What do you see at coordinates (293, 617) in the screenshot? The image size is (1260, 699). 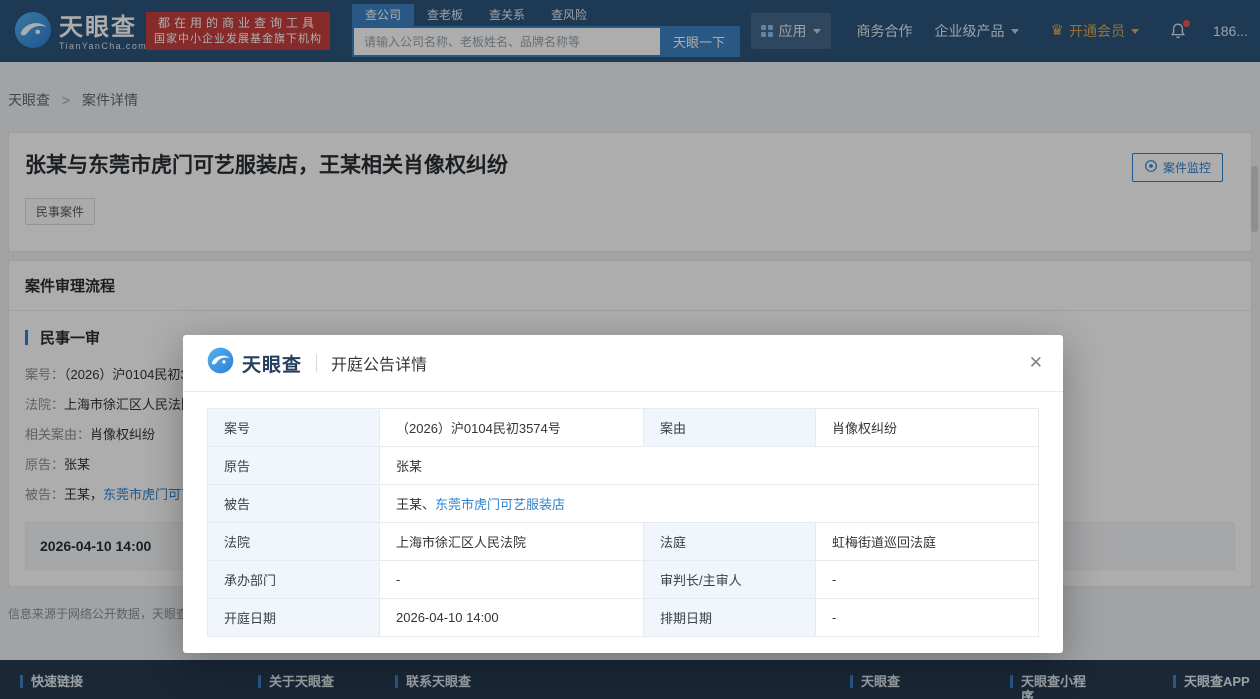 I see `cell-hearing-date-label: 开庭日期` at bounding box center [293, 617].